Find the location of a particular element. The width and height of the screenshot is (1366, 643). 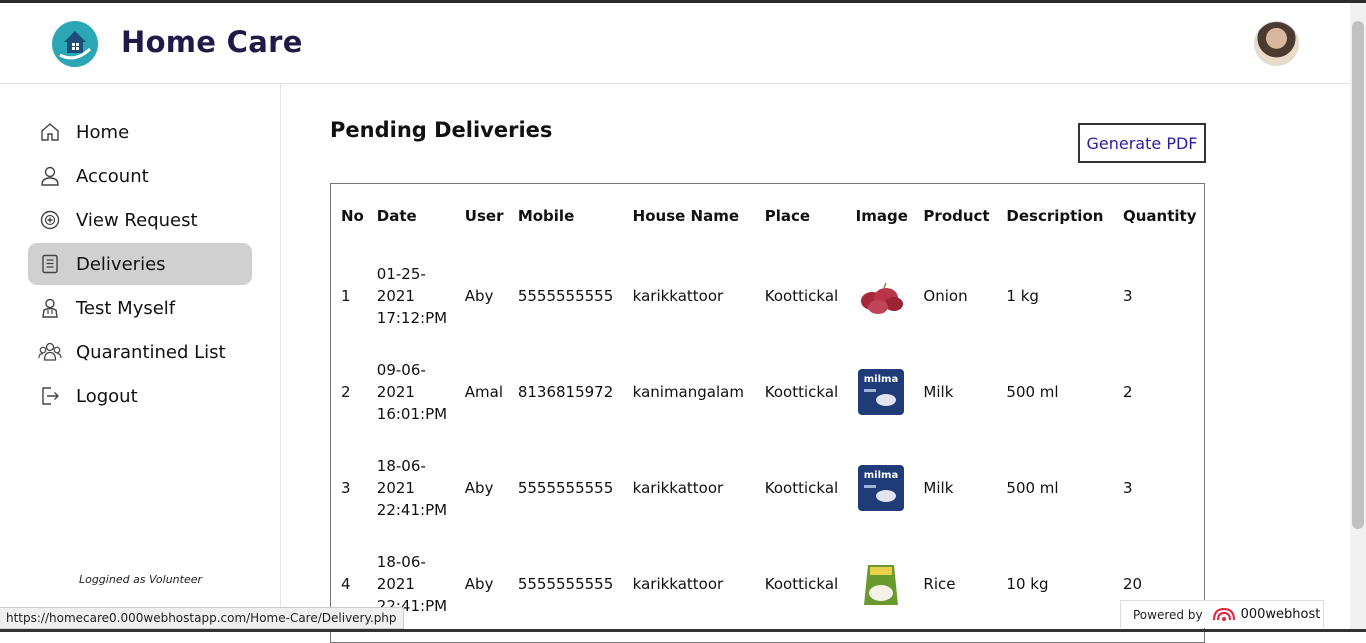

cell-quantity: 2 is located at coordinates (1127, 392).